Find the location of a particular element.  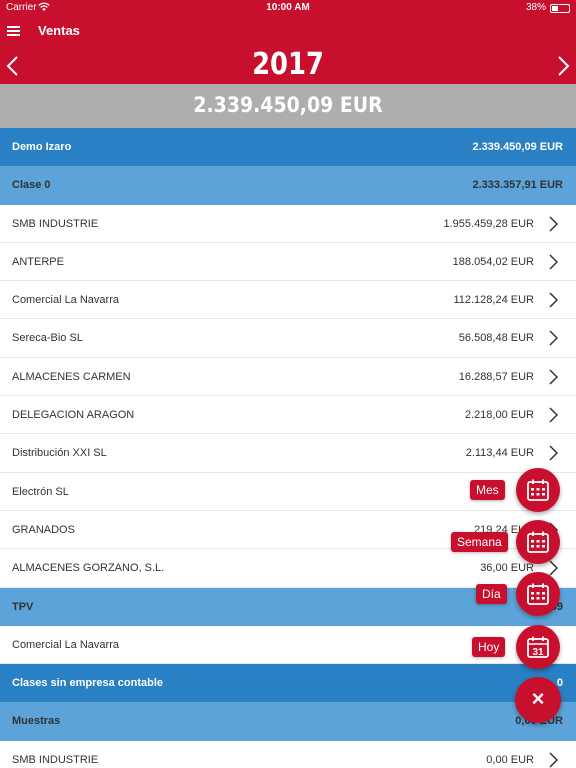

day-calendar-button is located at coordinates (538, 594).